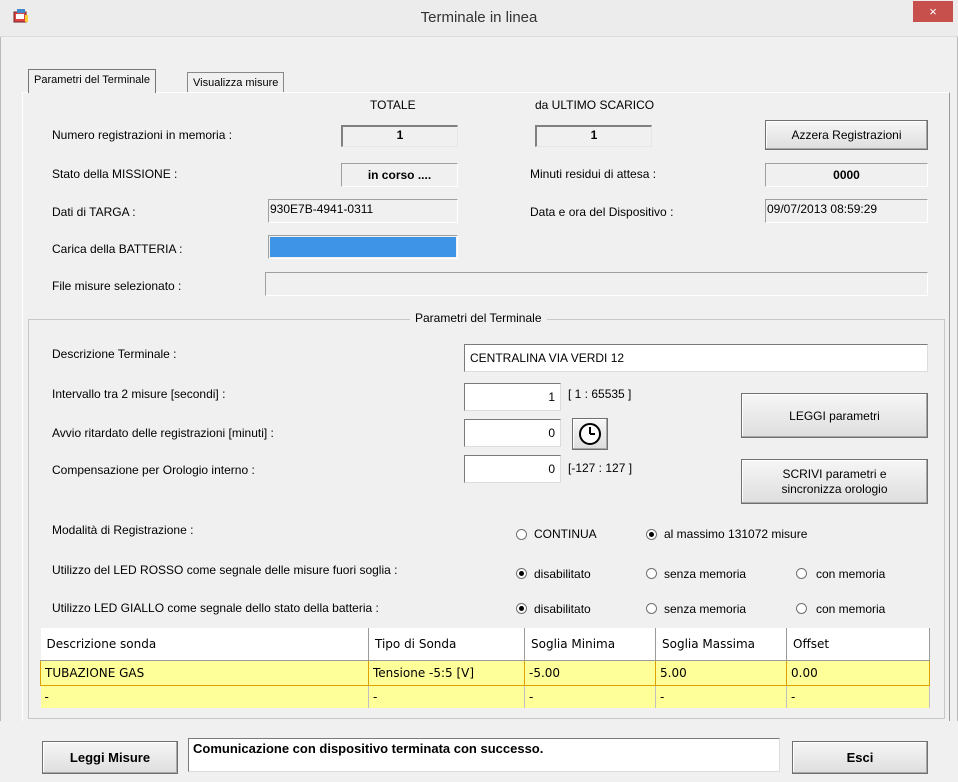  Describe the element at coordinates (846, 175) in the screenshot. I see `minuti-residui-value: 0000` at that location.